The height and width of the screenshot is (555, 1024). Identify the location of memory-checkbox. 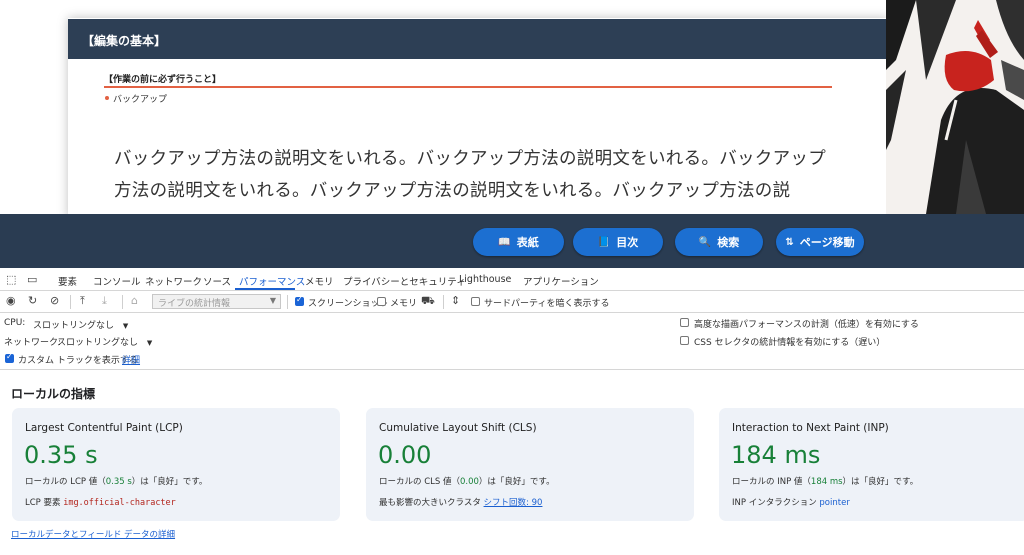
(381, 301).